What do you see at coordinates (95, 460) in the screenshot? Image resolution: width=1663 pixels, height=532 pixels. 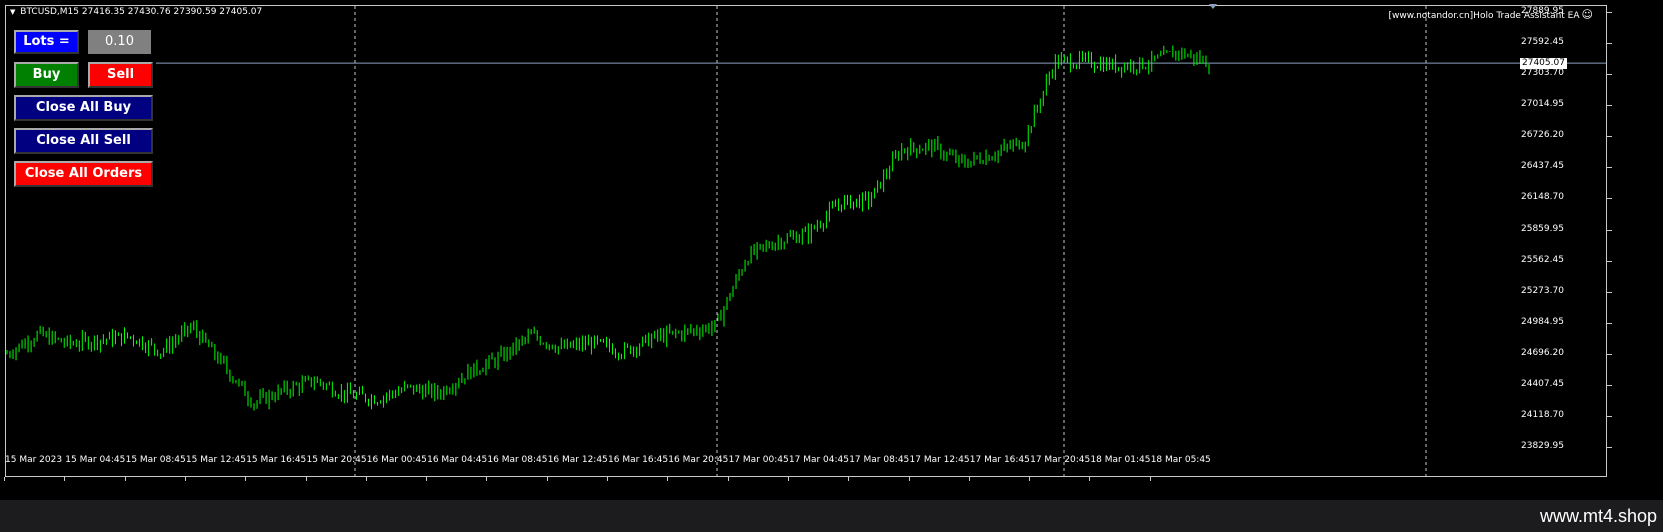 I see `time-axis-label: 15 Mar 04:45` at bounding box center [95, 460].